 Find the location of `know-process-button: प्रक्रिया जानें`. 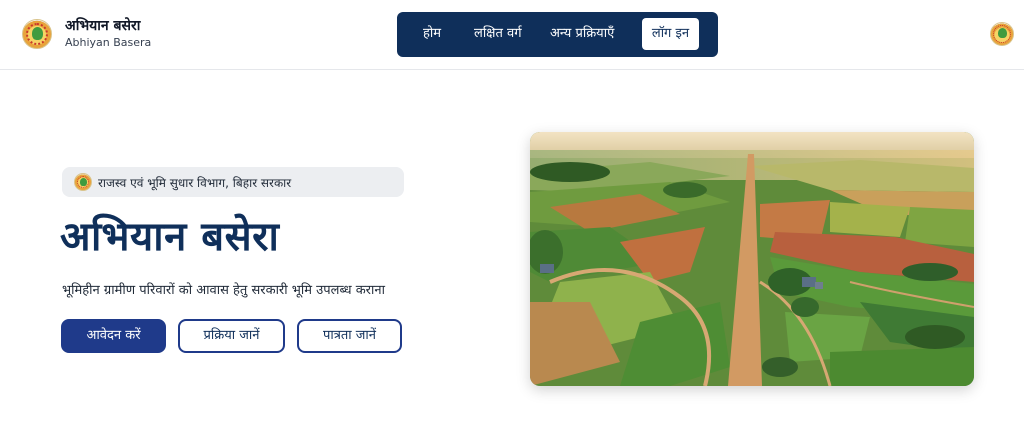

know-process-button: प्रक्रिया जानें is located at coordinates (231, 336).